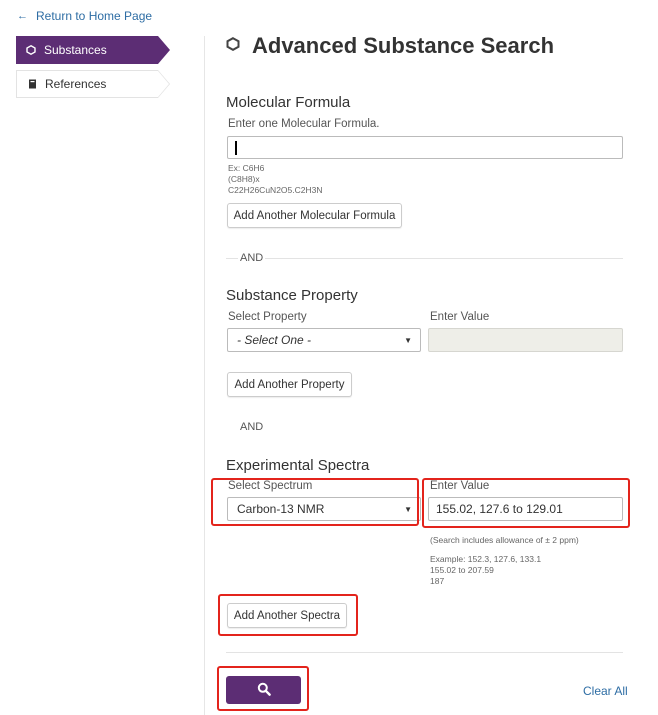 This screenshot has width=658, height=715. I want to click on sidebar-item-references: References, so click(93, 84).